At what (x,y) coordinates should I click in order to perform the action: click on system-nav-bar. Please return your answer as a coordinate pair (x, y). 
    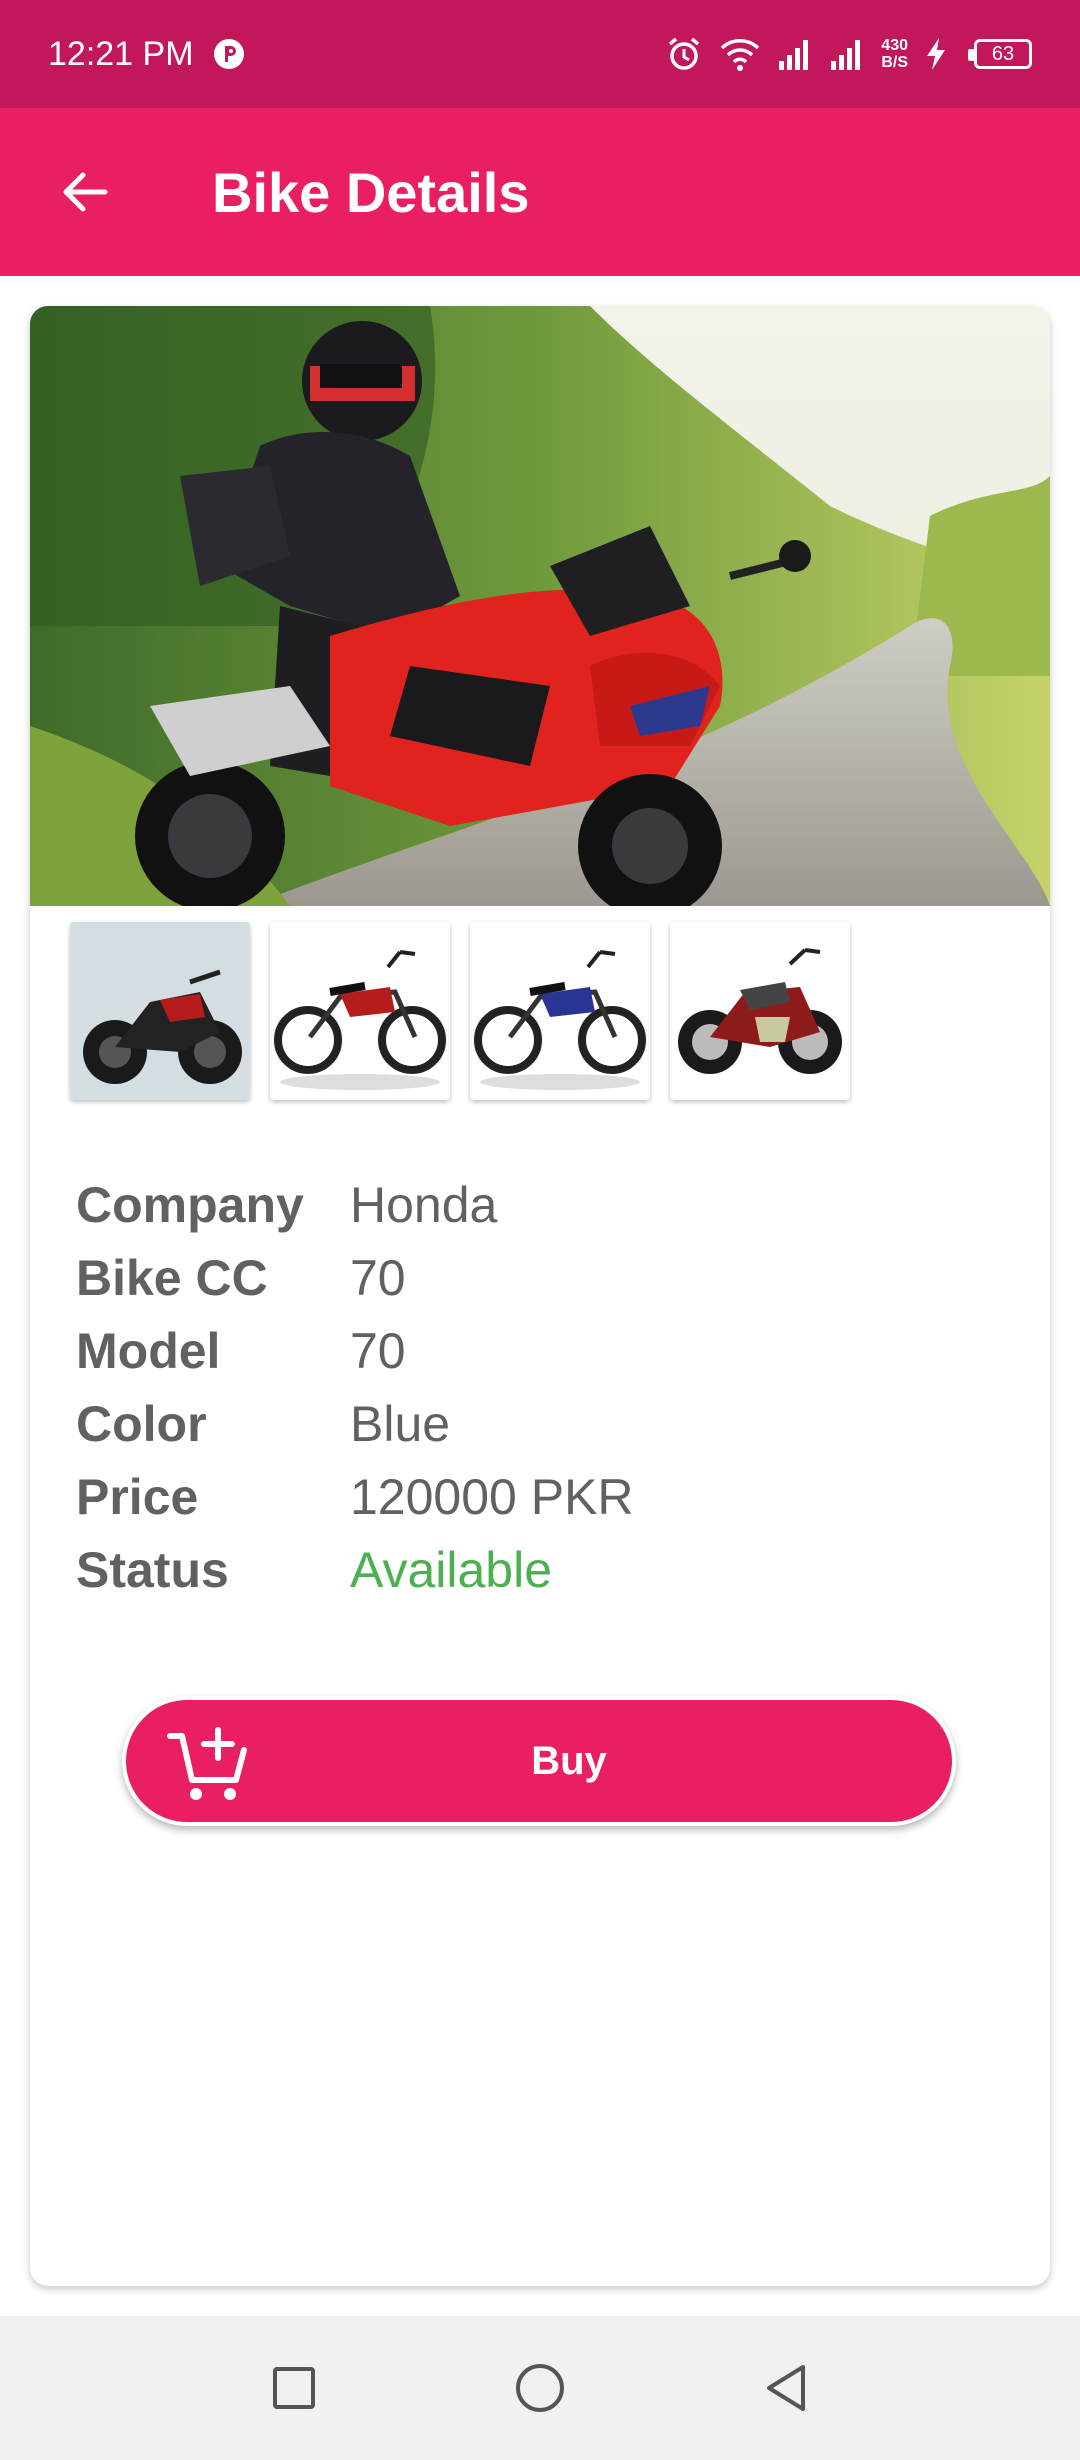
    Looking at the image, I should click on (540, 2388).